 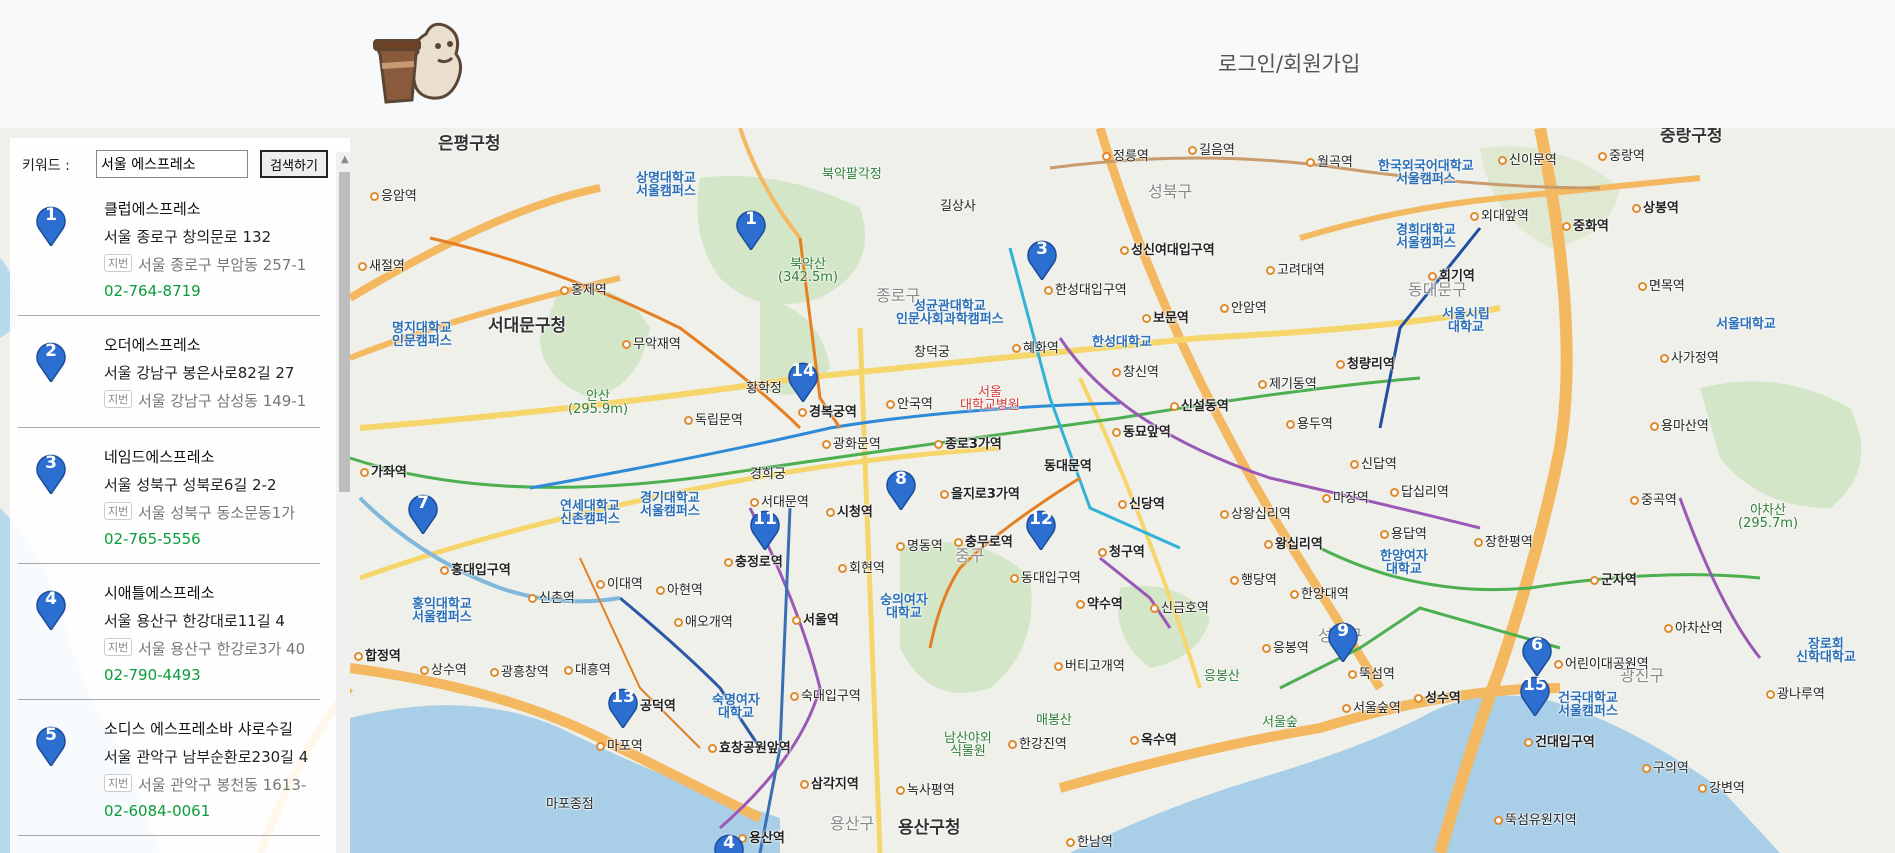 I want to click on station-wangsimni: 왕십리역, so click(x=1293, y=544).